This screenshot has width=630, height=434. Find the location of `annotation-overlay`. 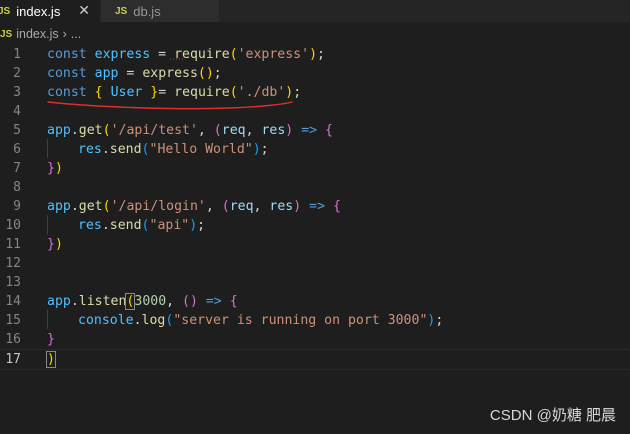

annotation-overlay is located at coordinates (170, 84).